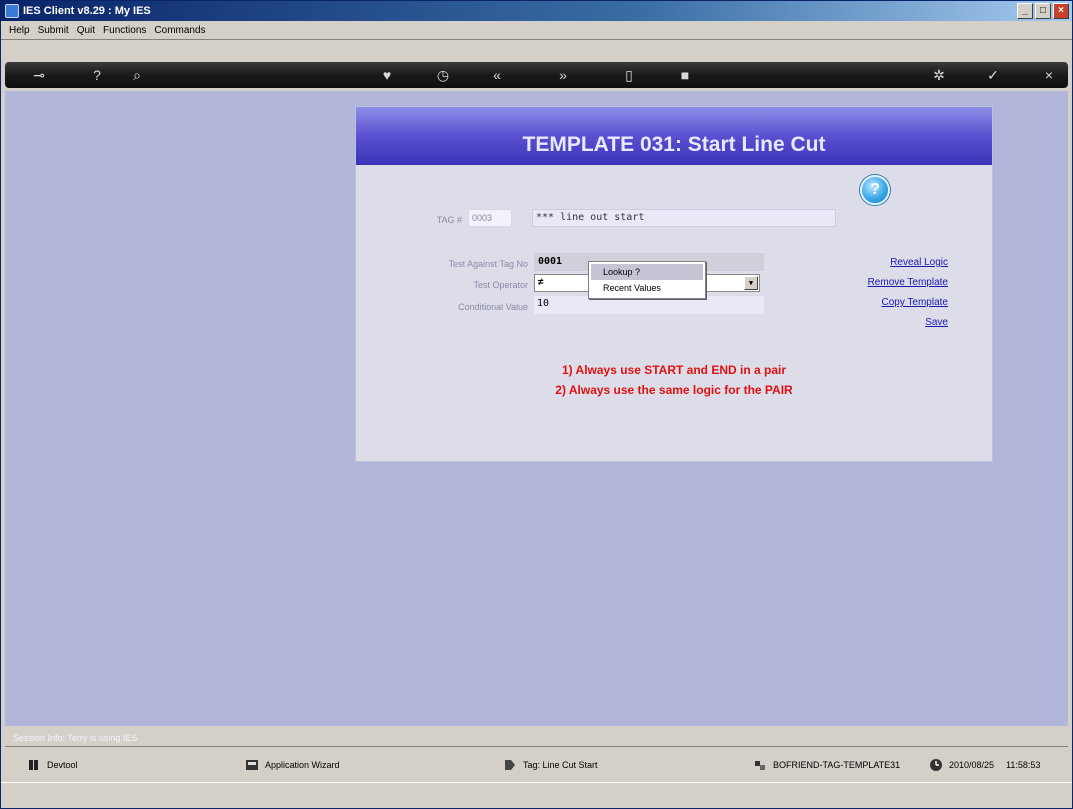 The image size is (1073, 809). What do you see at coordinates (252, 765) in the screenshot?
I see `wizard-icon` at bounding box center [252, 765].